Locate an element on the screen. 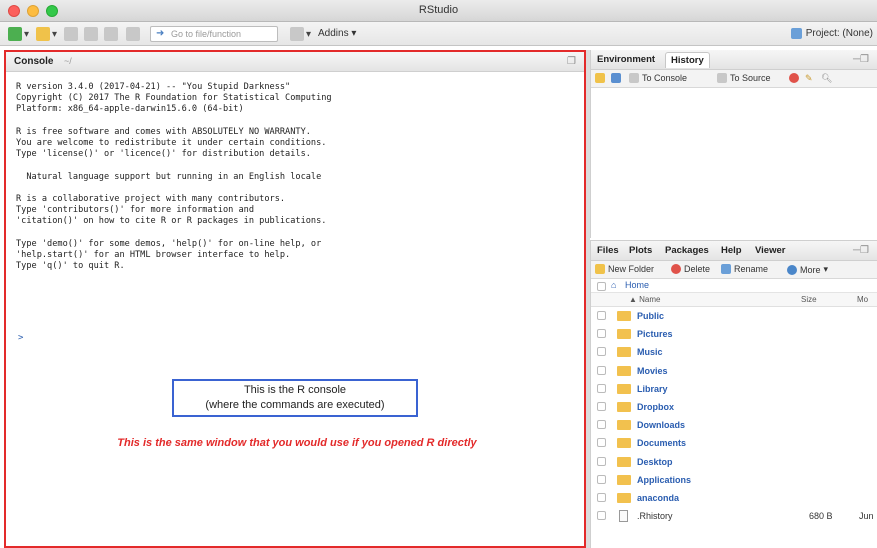 The image size is (877, 548). file-name: Desktop is located at coordinates (655, 462).